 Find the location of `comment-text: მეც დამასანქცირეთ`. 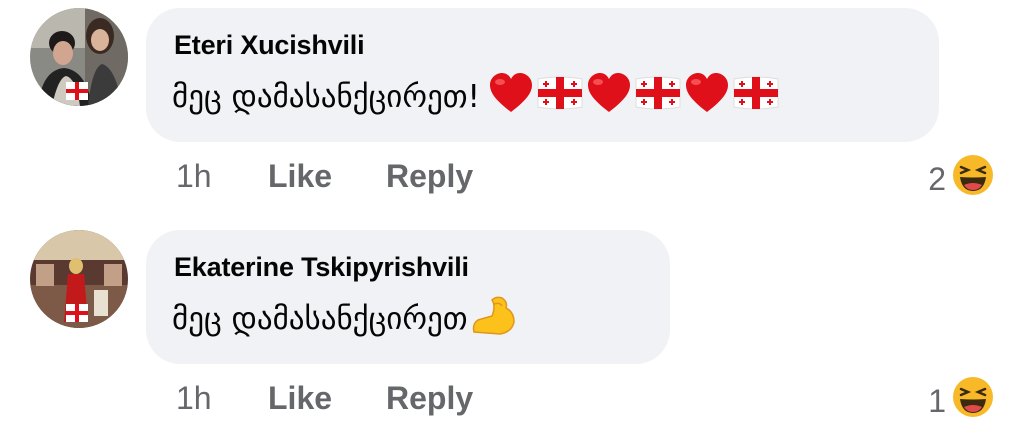

comment-text: მეც დამასანქცირეთ is located at coordinates (344, 319).